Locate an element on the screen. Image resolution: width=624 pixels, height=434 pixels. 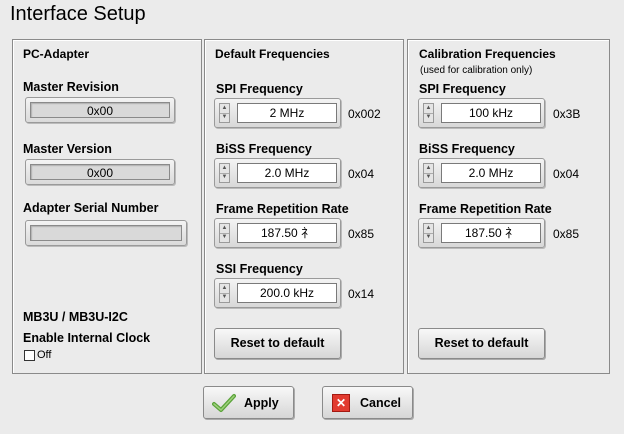
serial-number-value is located at coordinates (106, 233).